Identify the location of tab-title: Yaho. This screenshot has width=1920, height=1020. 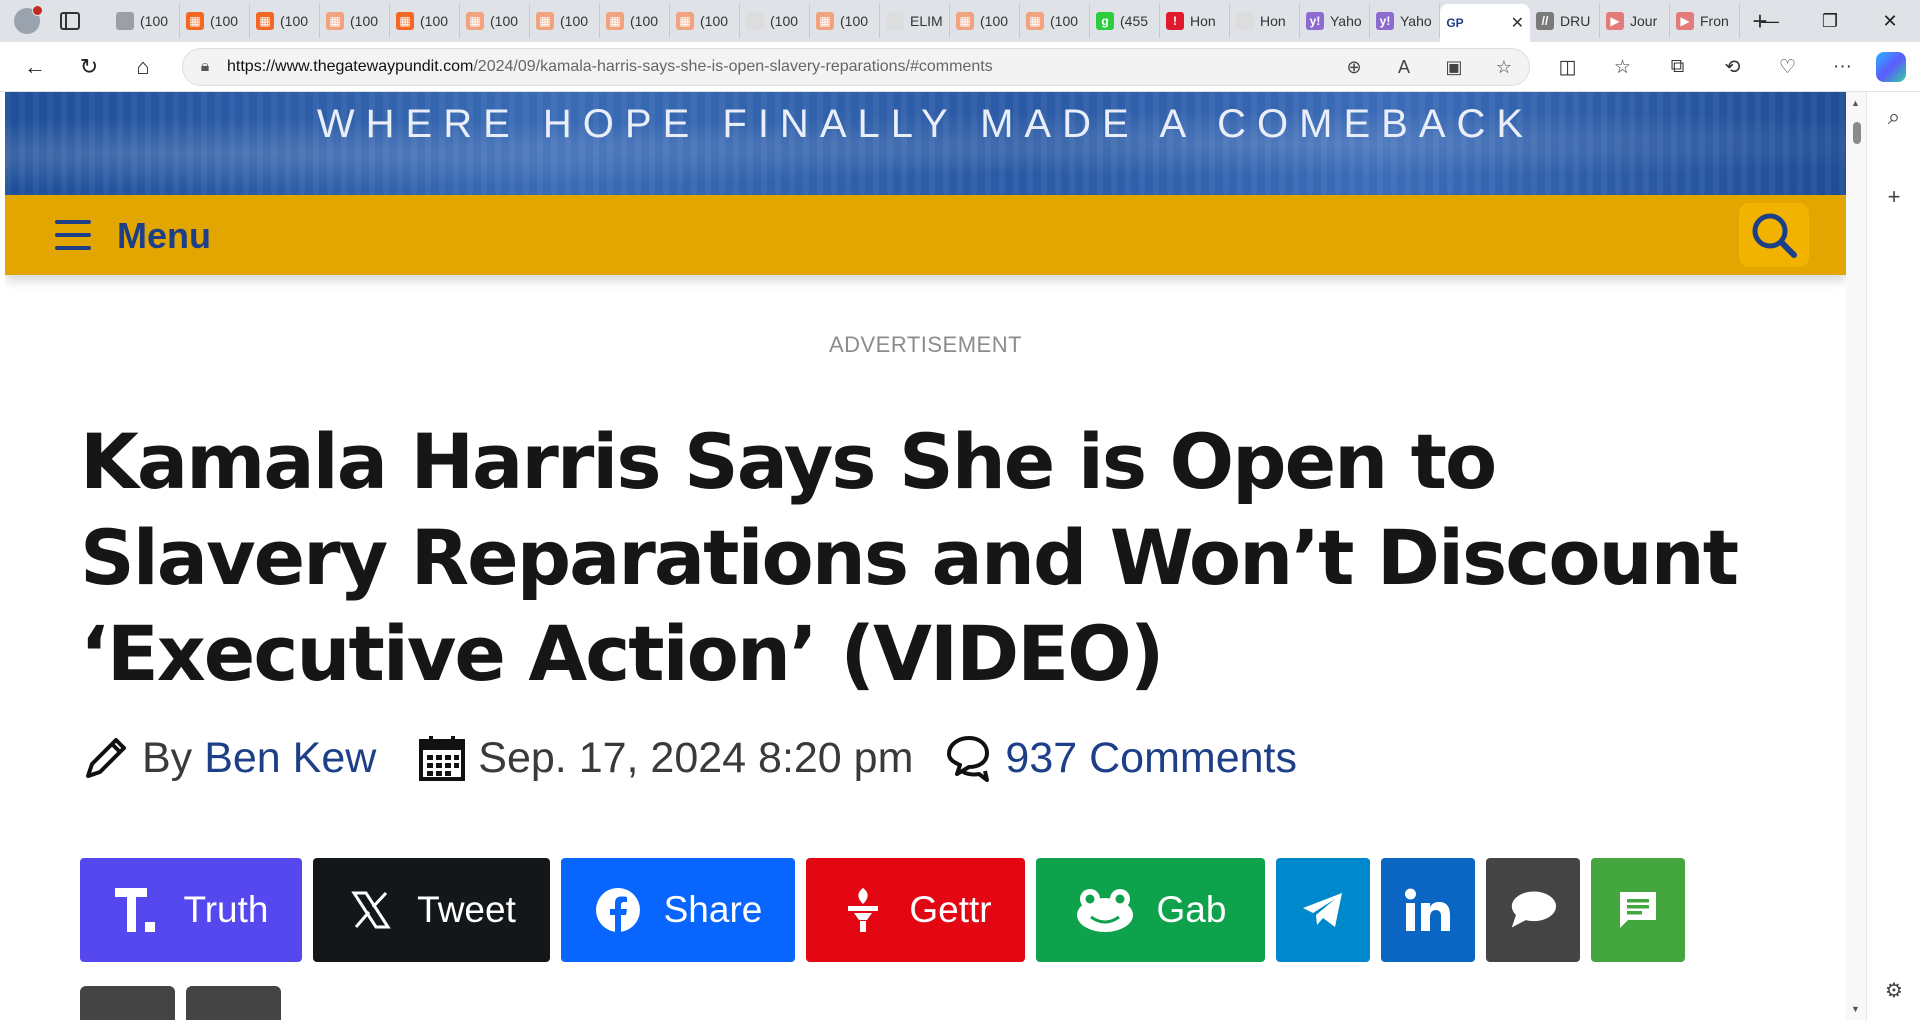
(1416, 21).